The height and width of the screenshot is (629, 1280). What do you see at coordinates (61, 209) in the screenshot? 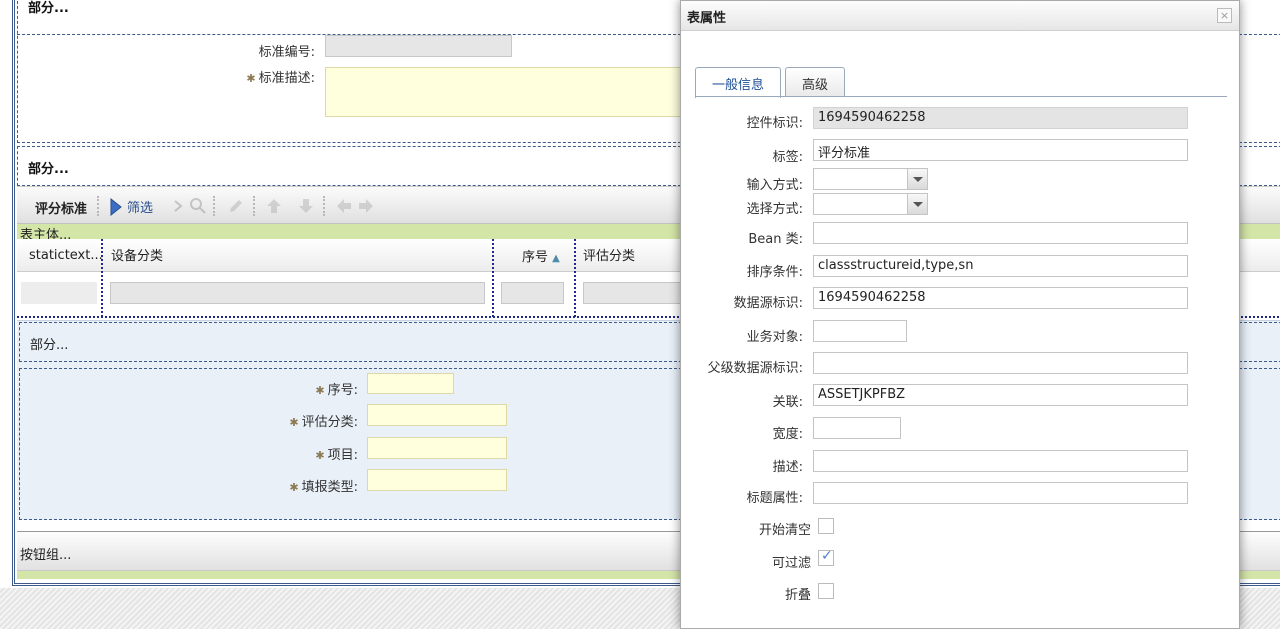
I see `table-title: 评分标准` at bounding box center [61, 209].